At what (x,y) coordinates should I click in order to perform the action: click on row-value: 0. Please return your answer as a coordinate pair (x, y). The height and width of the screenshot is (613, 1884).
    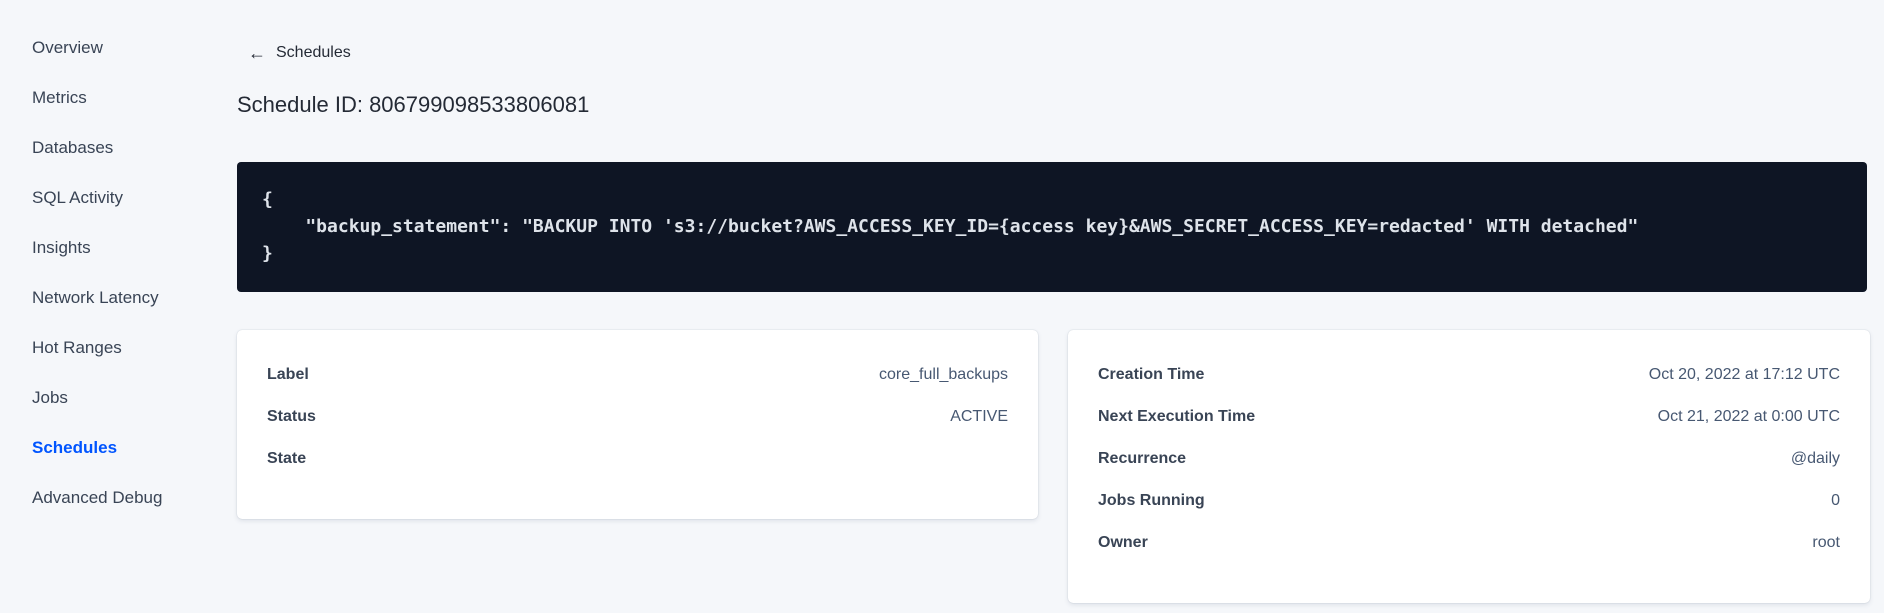
    Looking at the image, I should click on (1835, 500).